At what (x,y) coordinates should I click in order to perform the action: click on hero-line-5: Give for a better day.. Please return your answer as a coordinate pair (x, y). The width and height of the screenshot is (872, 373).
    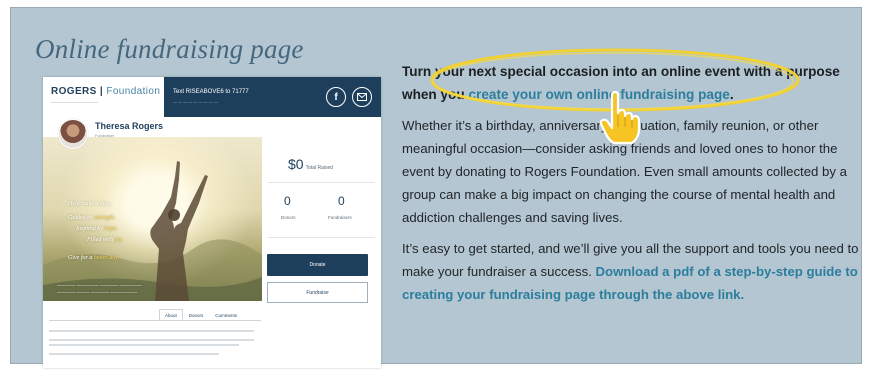
    Looking at the image, I should click on (123, 258).